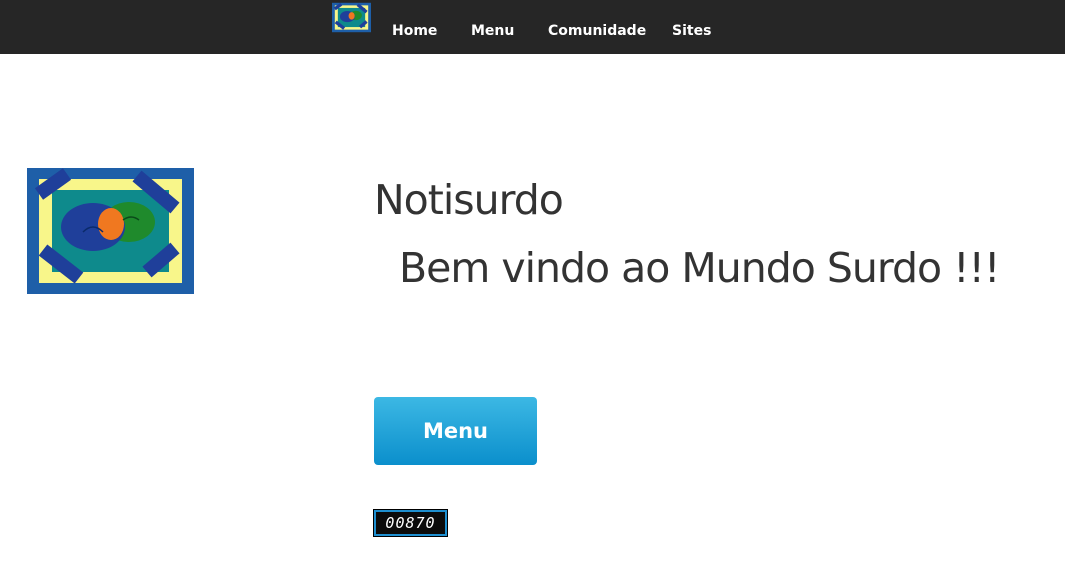  I want to click on menu-button: Menu, so click(455, 431).